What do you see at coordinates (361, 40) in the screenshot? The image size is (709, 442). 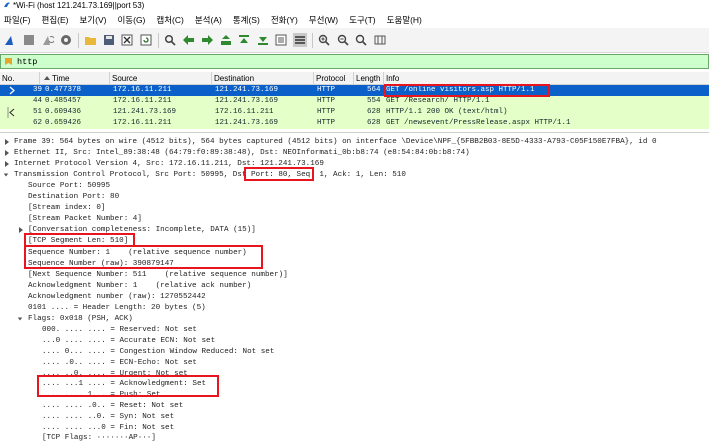 I see `zoom-reset-icon` at bounding box center [361, 40].